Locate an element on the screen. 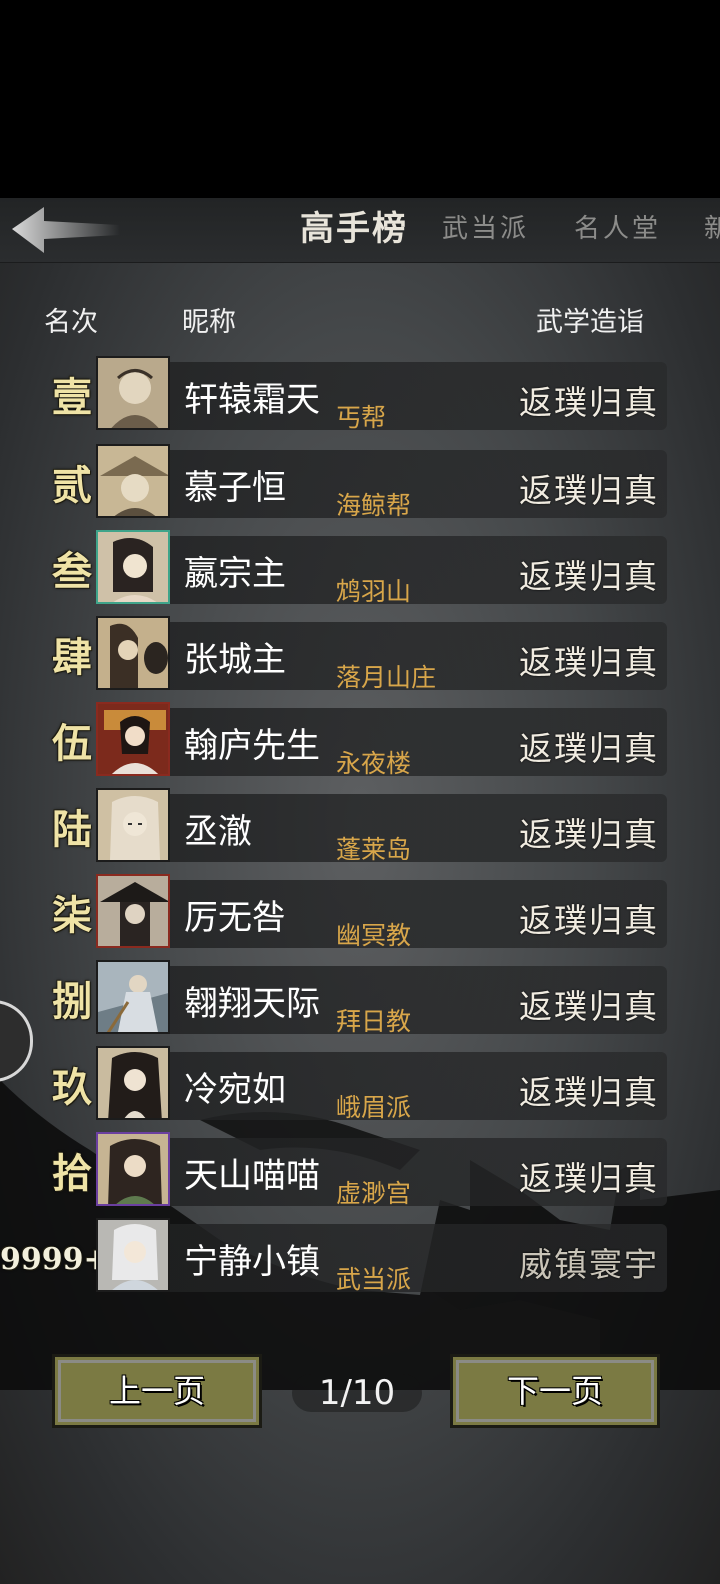  ranking-row: 捌 翱翔天际 拜日教 返璞归真 is located at coordinates (355, 998).